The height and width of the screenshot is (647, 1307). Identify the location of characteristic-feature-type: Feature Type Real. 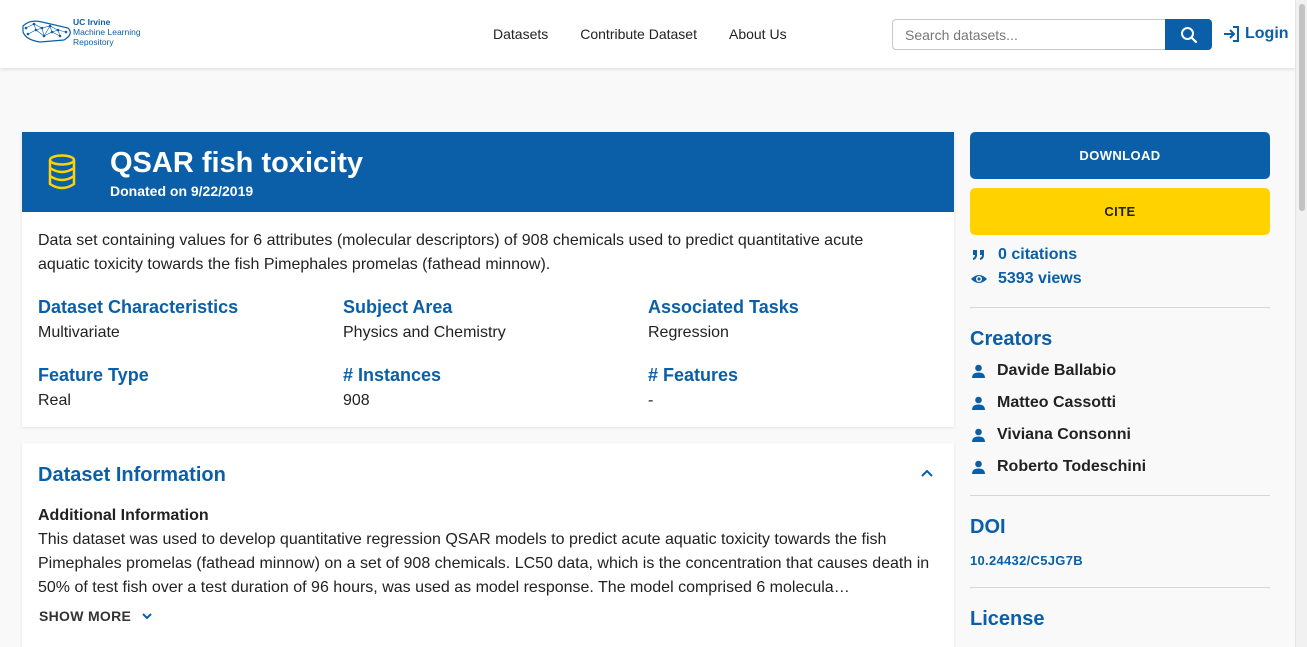
(93, 387).